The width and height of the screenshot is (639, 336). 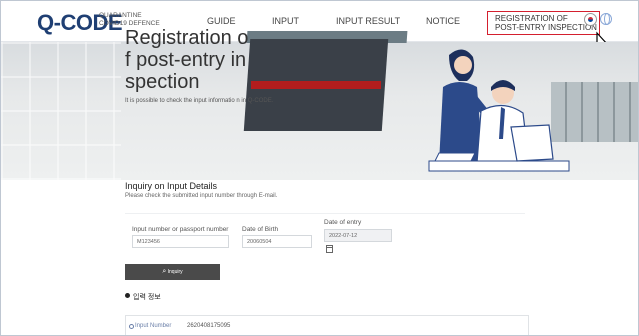 I want to click on calendar-icon, so click(x=329, y=249).